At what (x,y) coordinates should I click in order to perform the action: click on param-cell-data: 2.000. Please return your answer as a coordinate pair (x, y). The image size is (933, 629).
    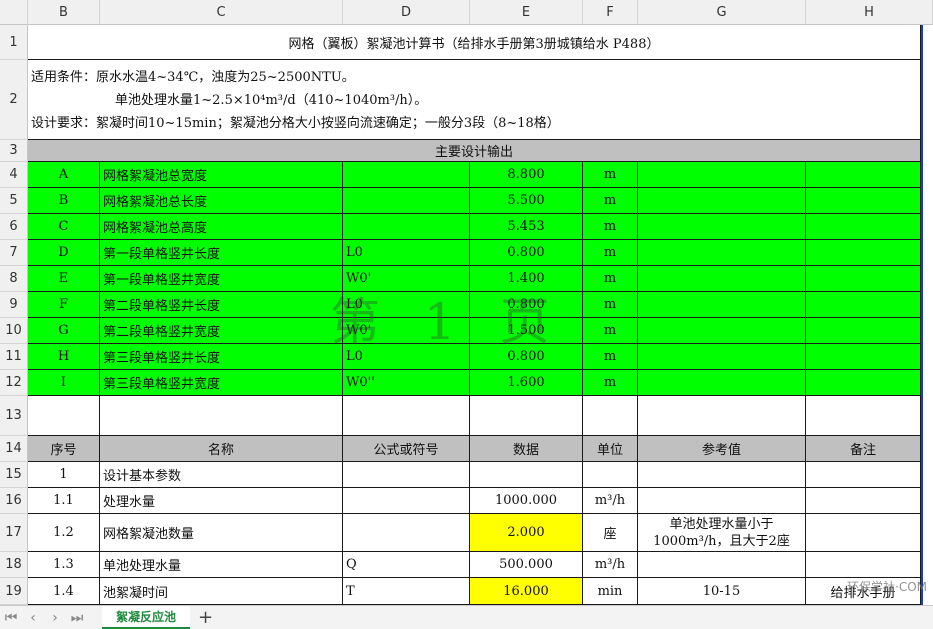
    Looking at the image, I should click on (526, 533).